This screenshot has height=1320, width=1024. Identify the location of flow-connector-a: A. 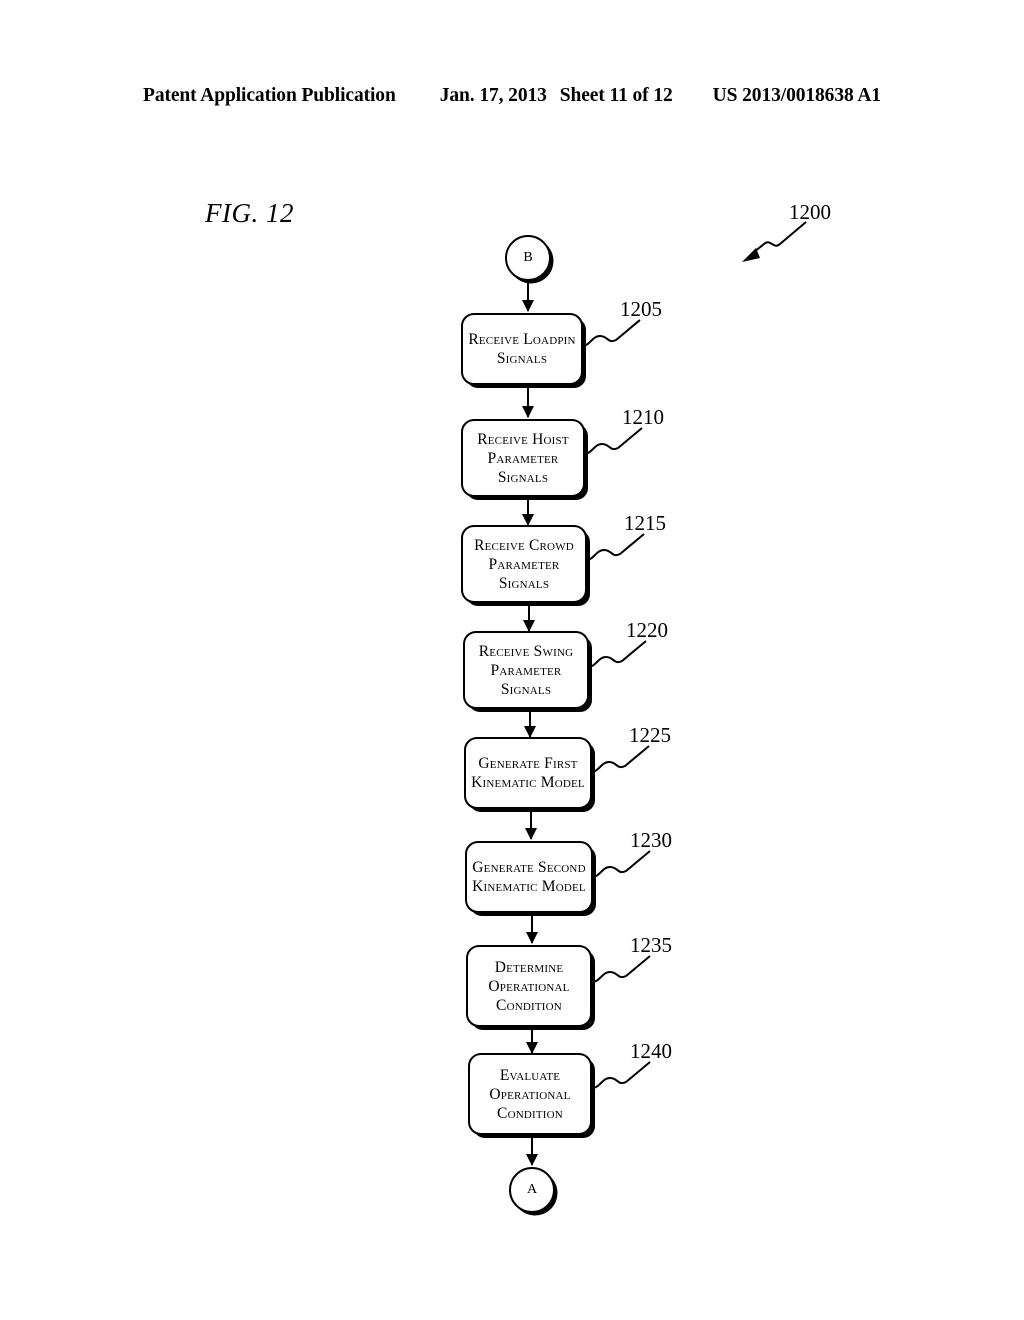
(532, 1190).